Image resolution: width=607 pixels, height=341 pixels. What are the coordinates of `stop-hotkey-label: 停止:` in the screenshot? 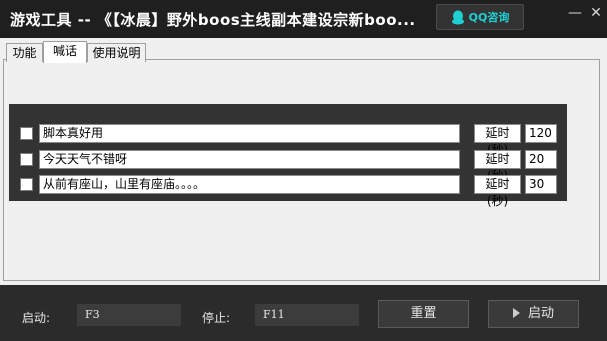 It's located at (216, 318).